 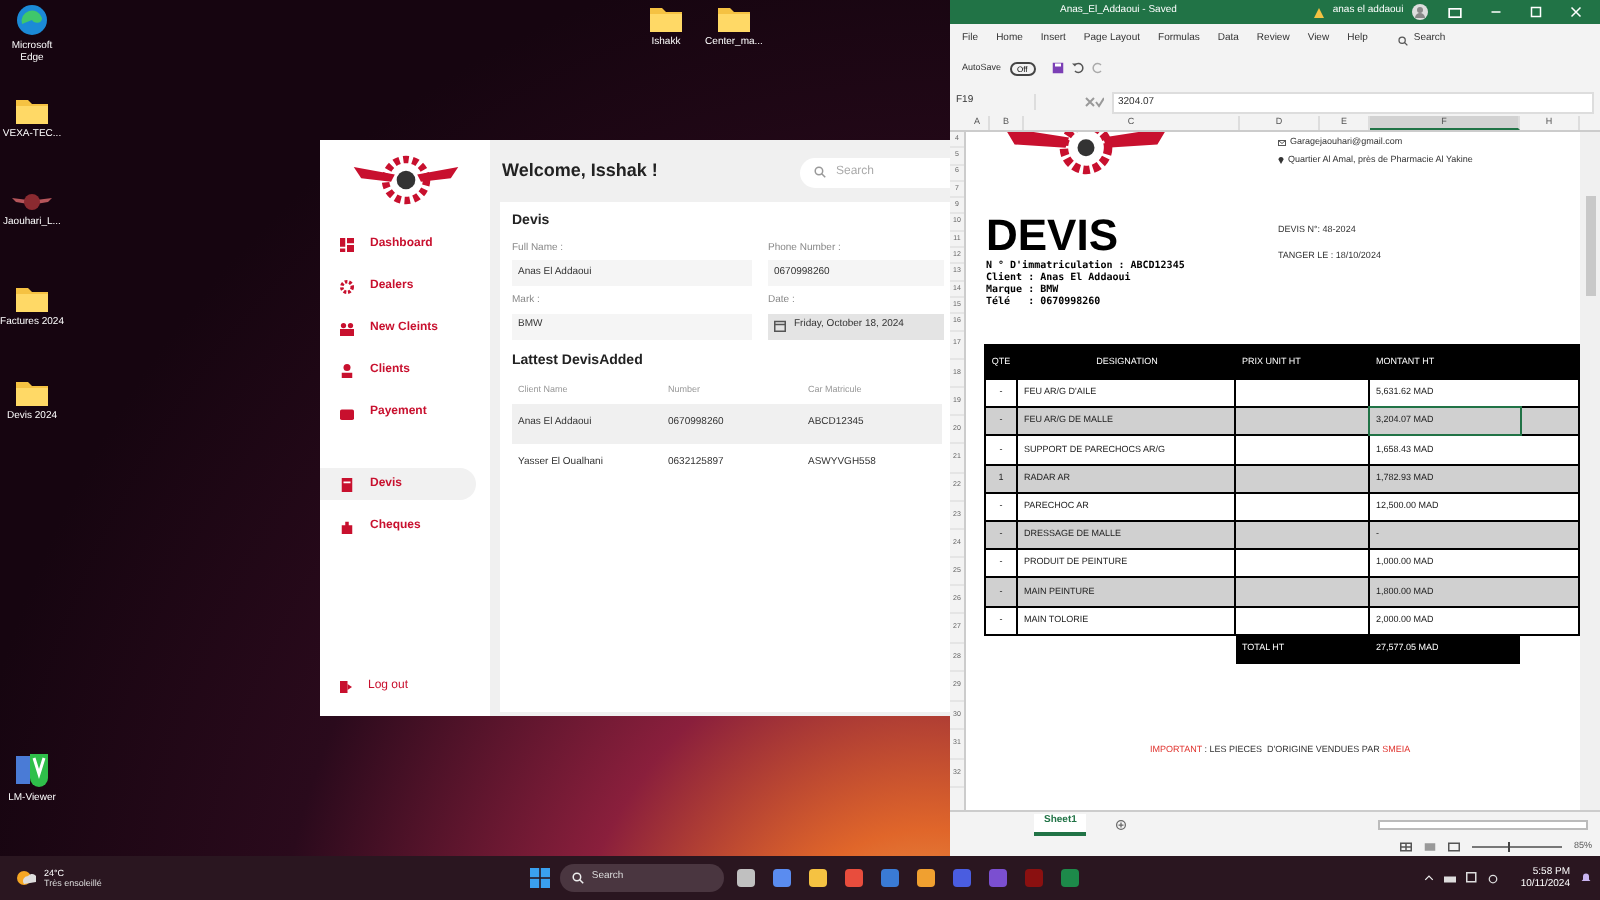 What do you see at coordinates (1575, 12) in the screenshot?
I see `close-icon` at bounding box center [1575, 12].